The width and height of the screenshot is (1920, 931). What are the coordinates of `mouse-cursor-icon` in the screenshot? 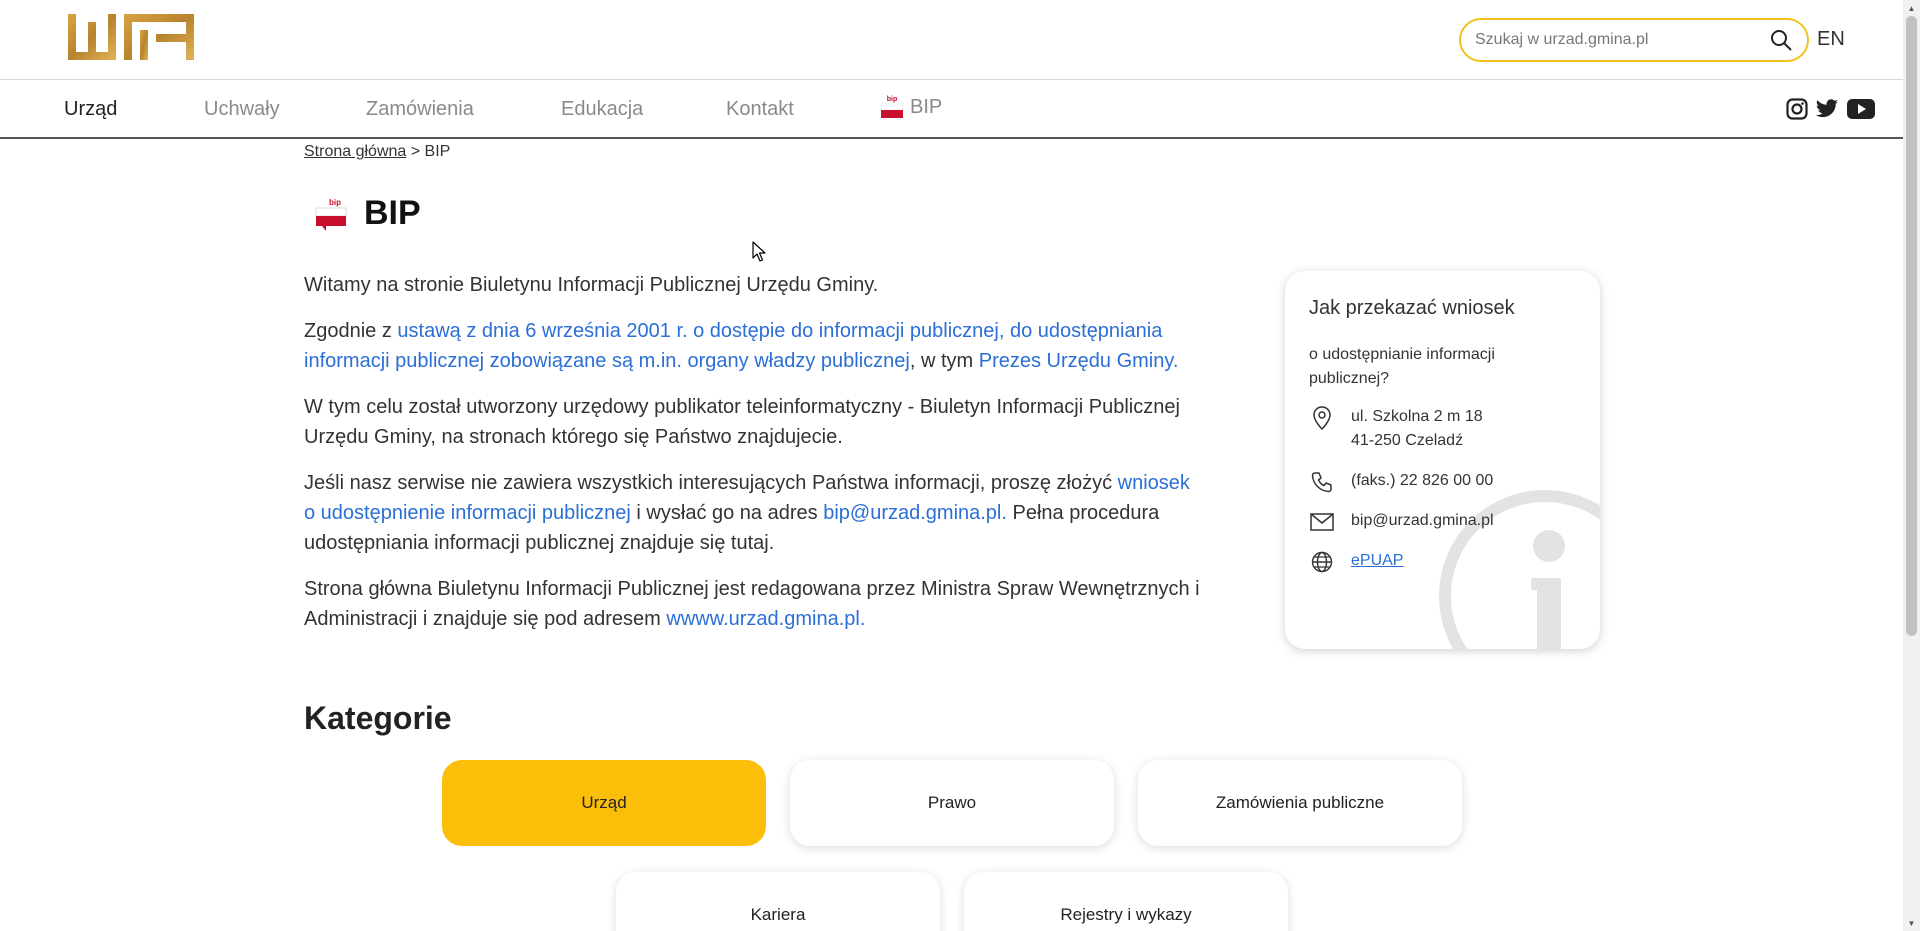 It's located at (759, 251).